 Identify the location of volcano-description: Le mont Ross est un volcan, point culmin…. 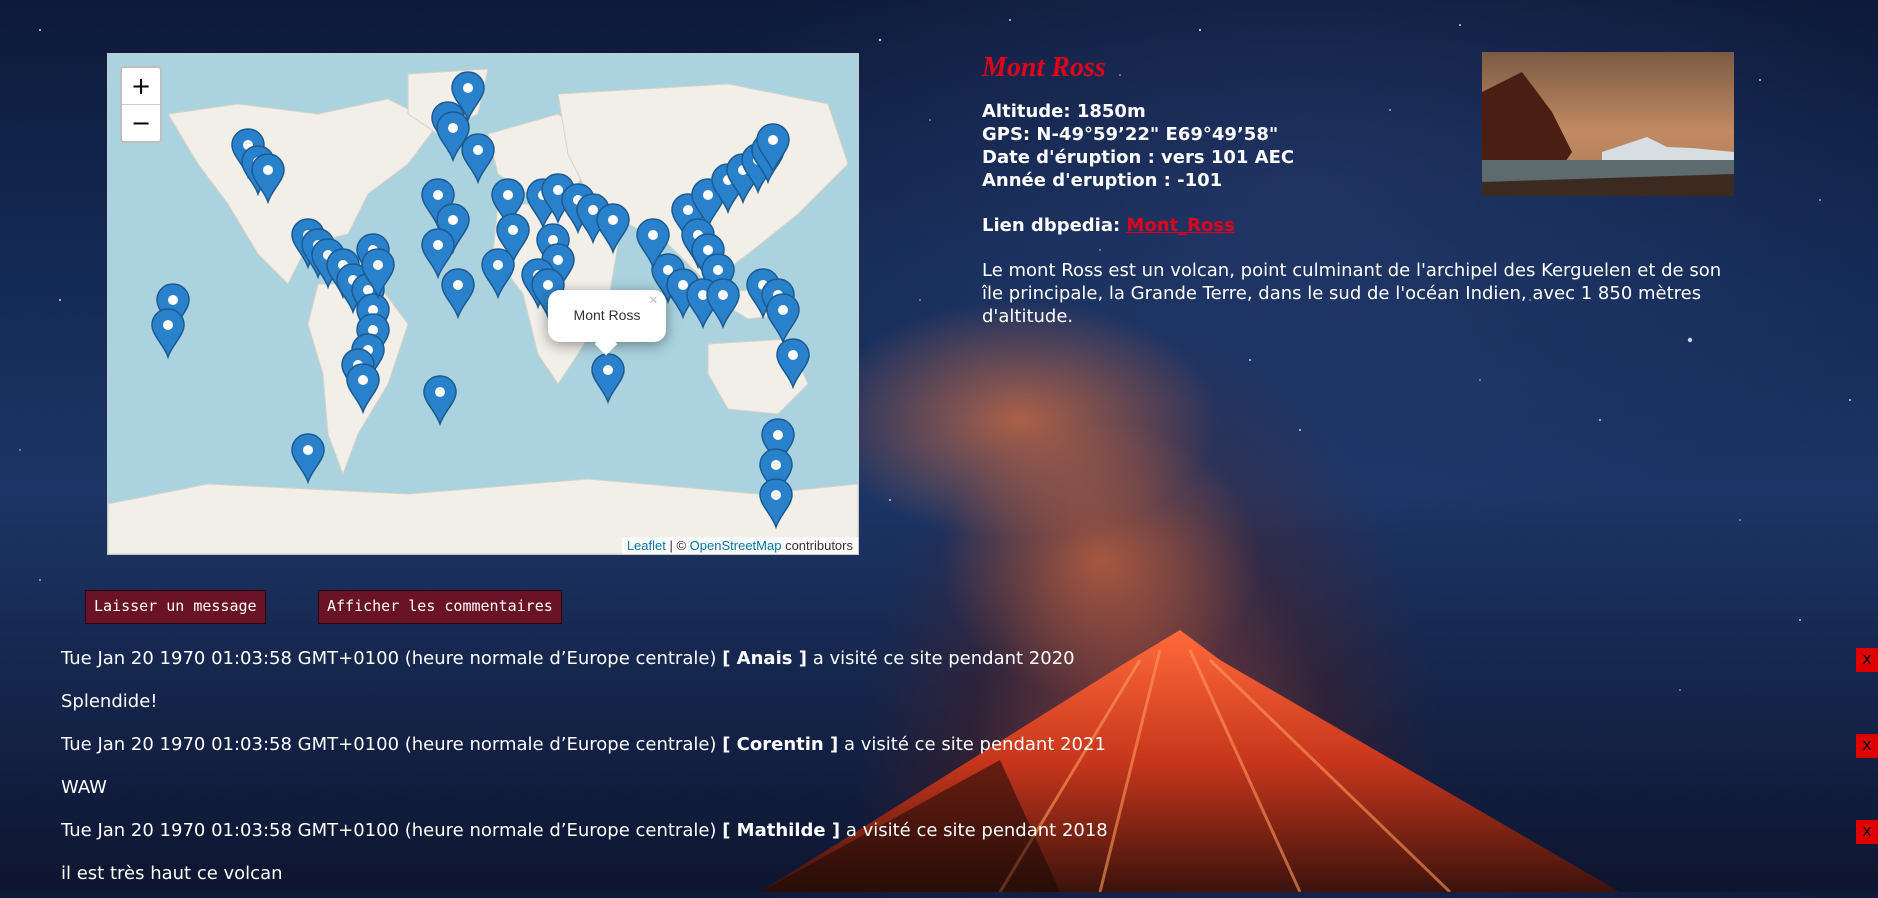
(1352, 293).